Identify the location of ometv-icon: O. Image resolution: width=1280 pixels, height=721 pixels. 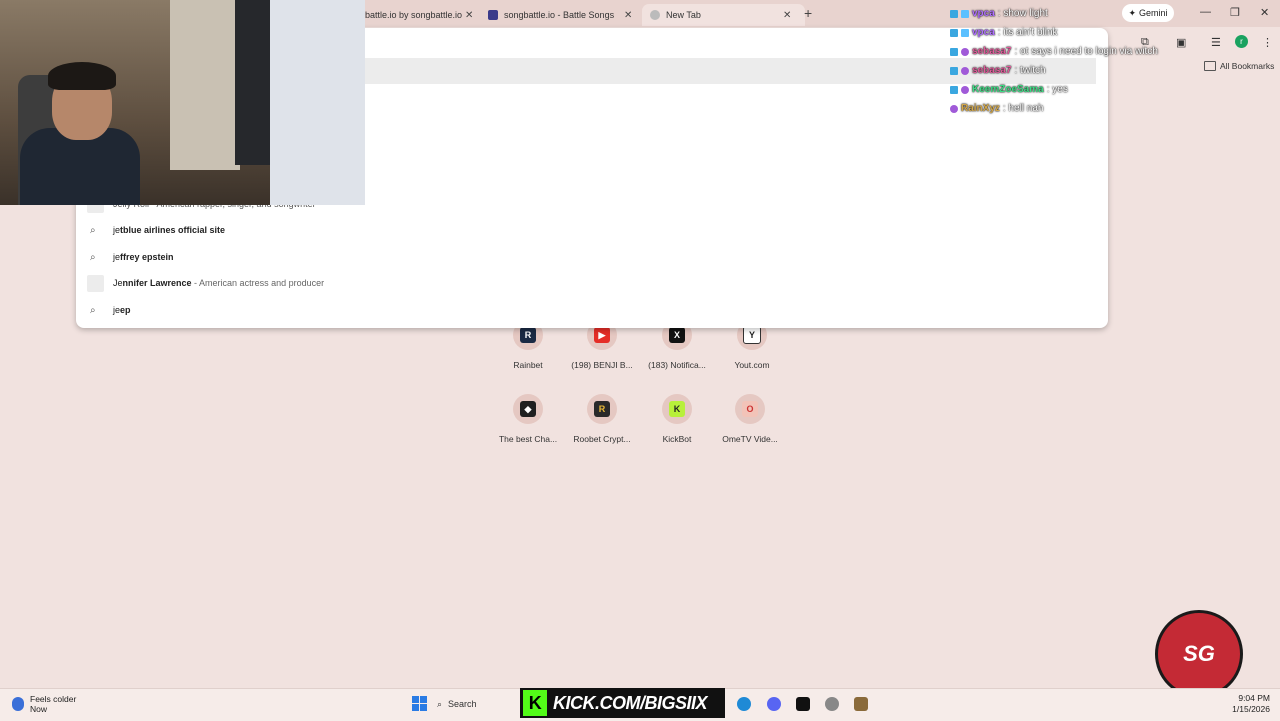
(750, 409).